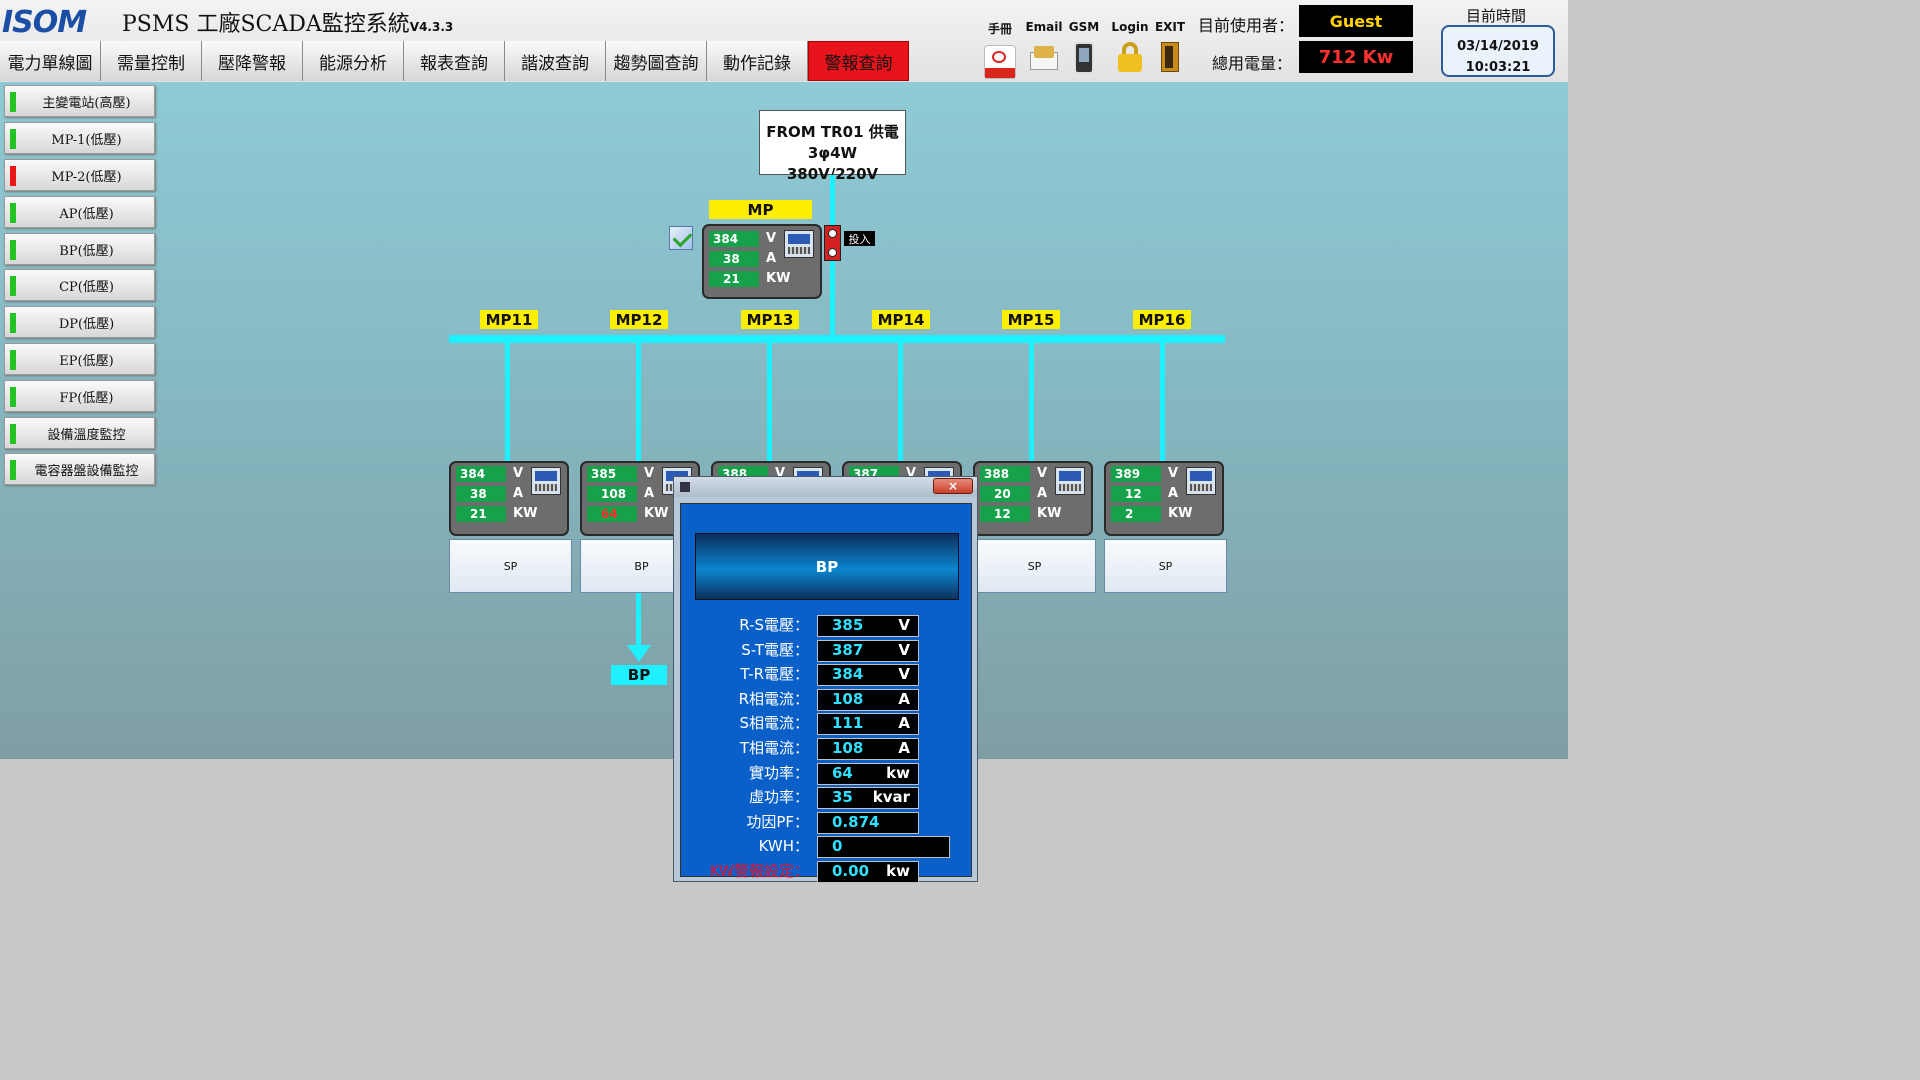 The height and width of the screenshot is (1080, 1920). I want to click on total-power-value: 712 Kw, so click(1356, 57).